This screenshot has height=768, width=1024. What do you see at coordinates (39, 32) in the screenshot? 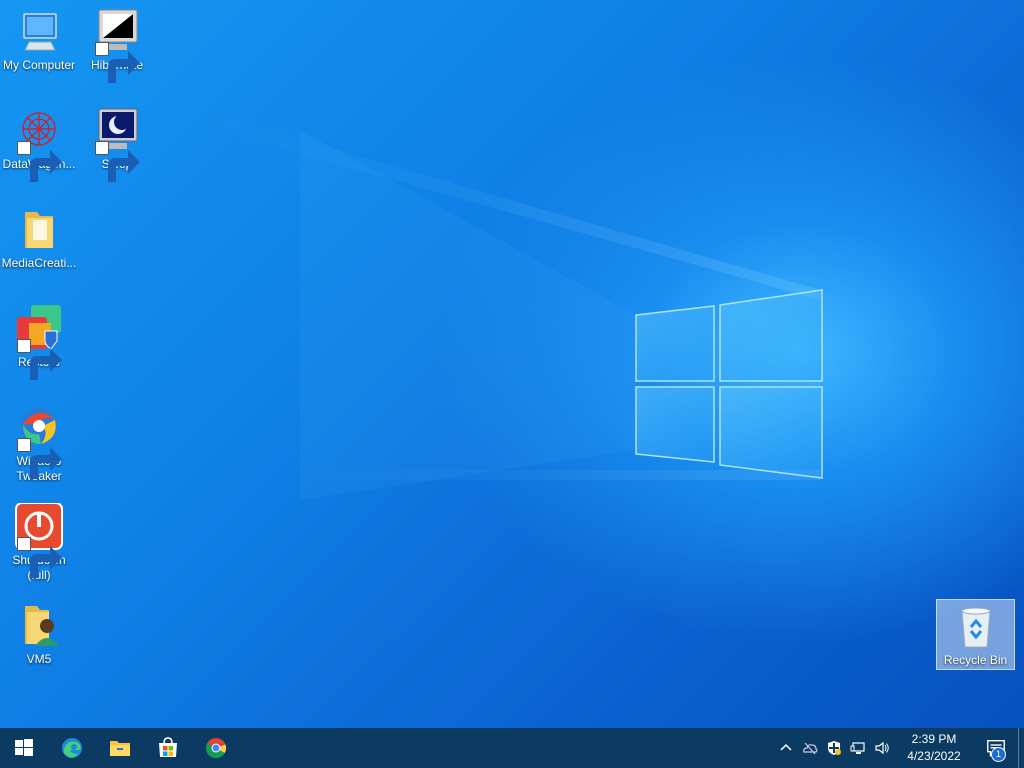
I see `computer-icon` at bounding box center [39, 32].